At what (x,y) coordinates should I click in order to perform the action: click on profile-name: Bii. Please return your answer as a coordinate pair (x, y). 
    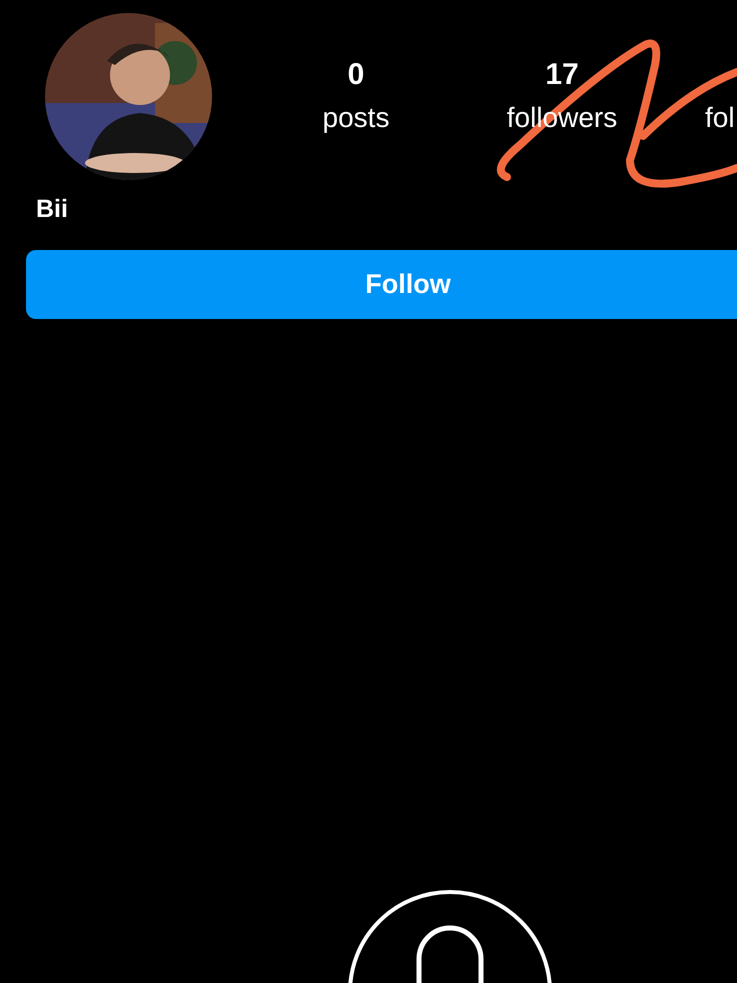
    Looking at the image, I should click on (52, 209).